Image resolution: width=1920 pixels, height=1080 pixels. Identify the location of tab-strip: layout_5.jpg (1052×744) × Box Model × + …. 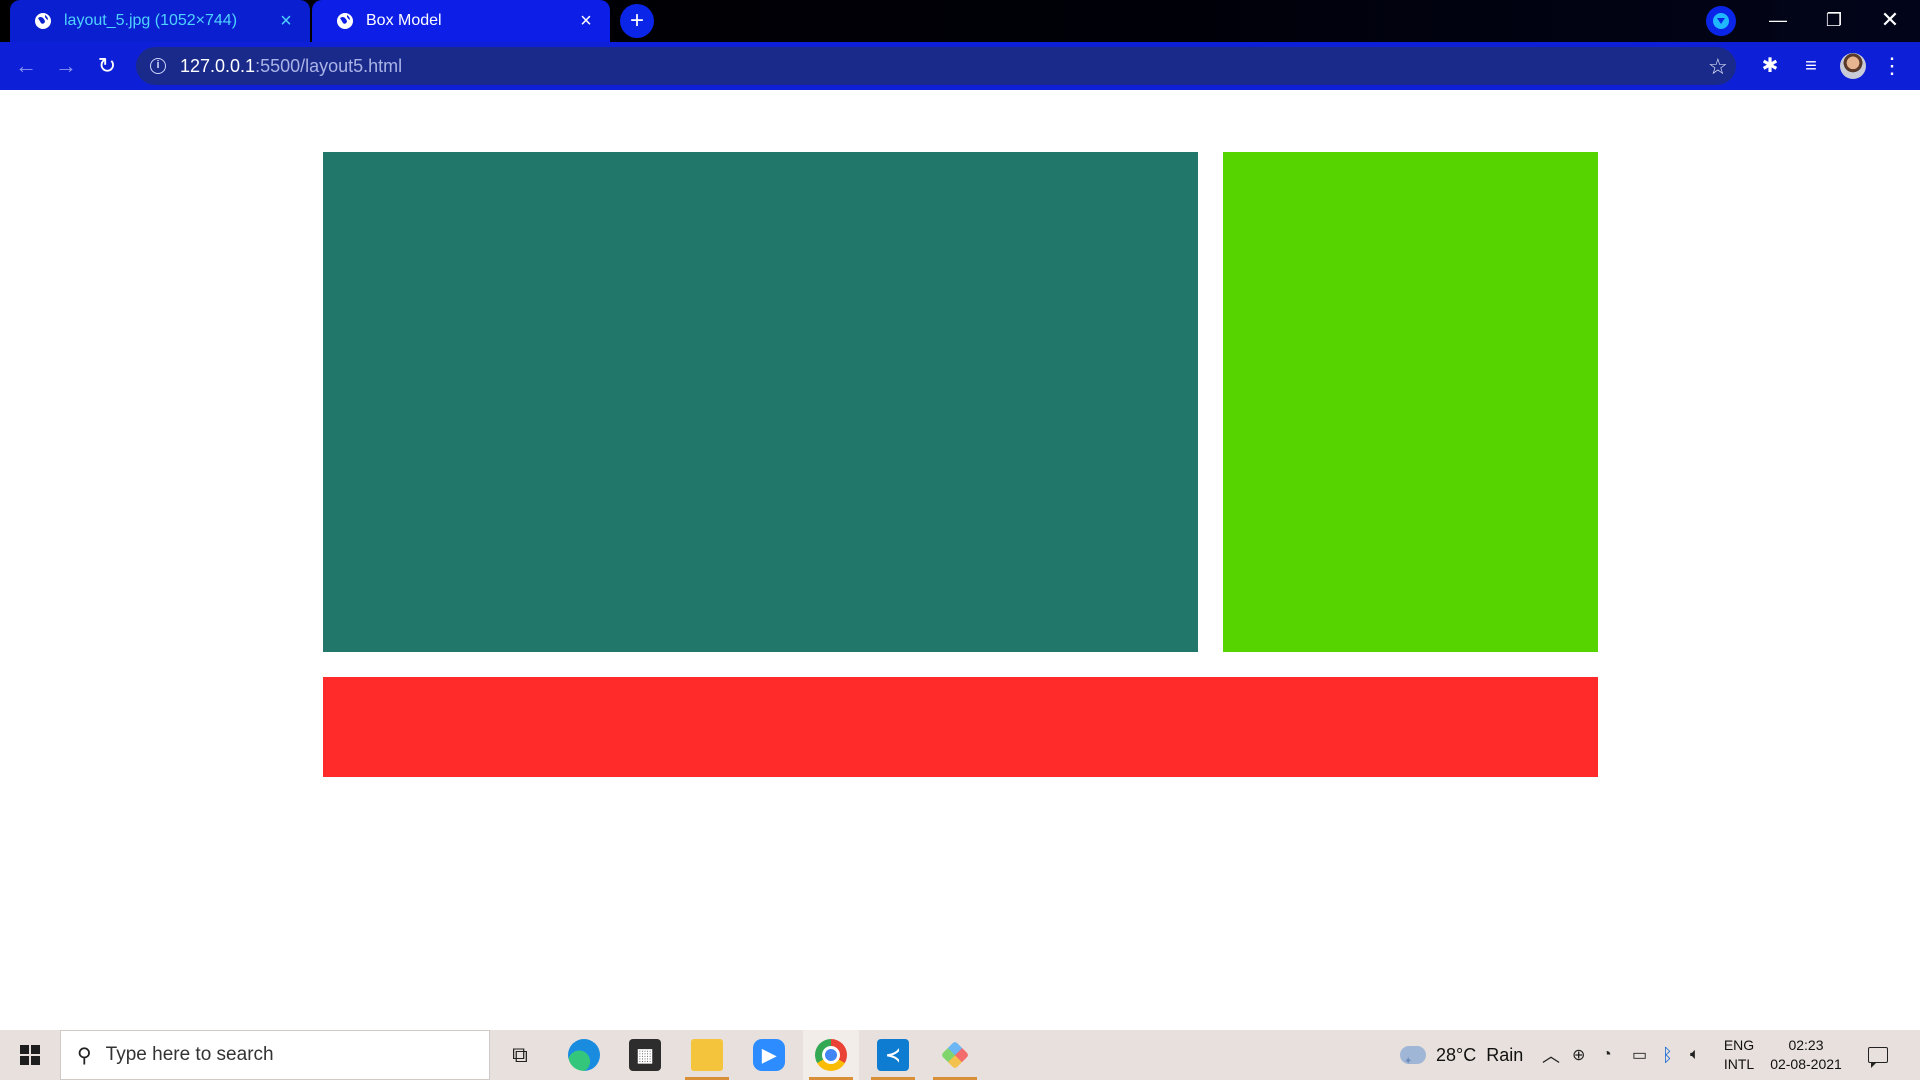
(960, 21).